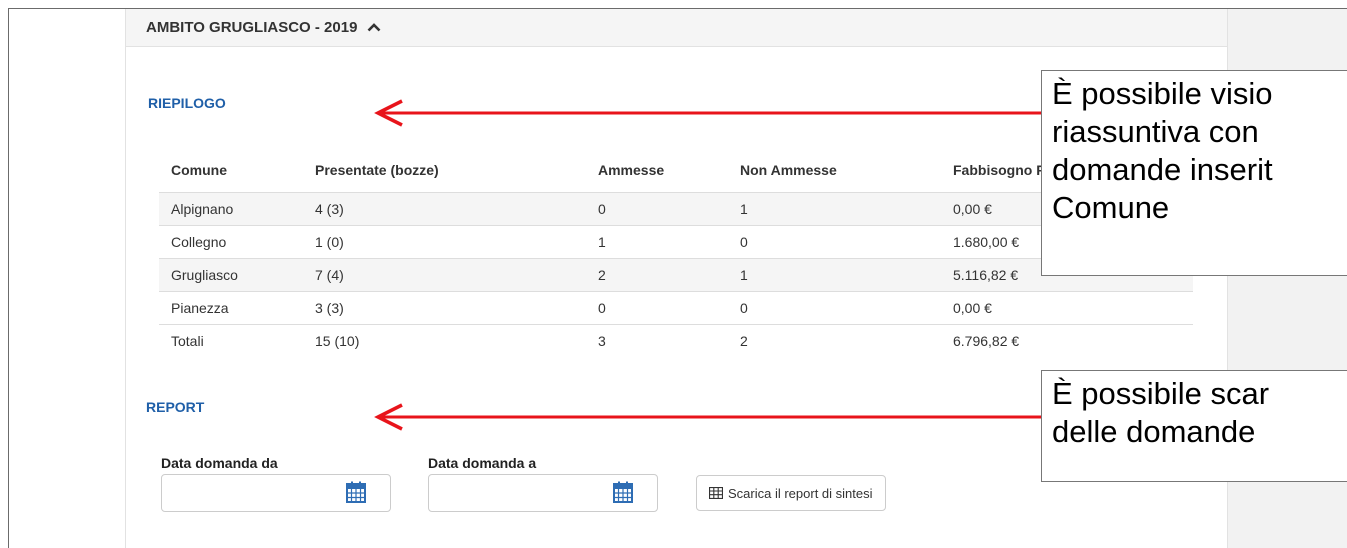 Image resolution: width=1347 pixels, height=548 pixels. I want to click on table-row-totals: Totali 15 (10) 3 2 6.796,82 €, so click(676, 340).